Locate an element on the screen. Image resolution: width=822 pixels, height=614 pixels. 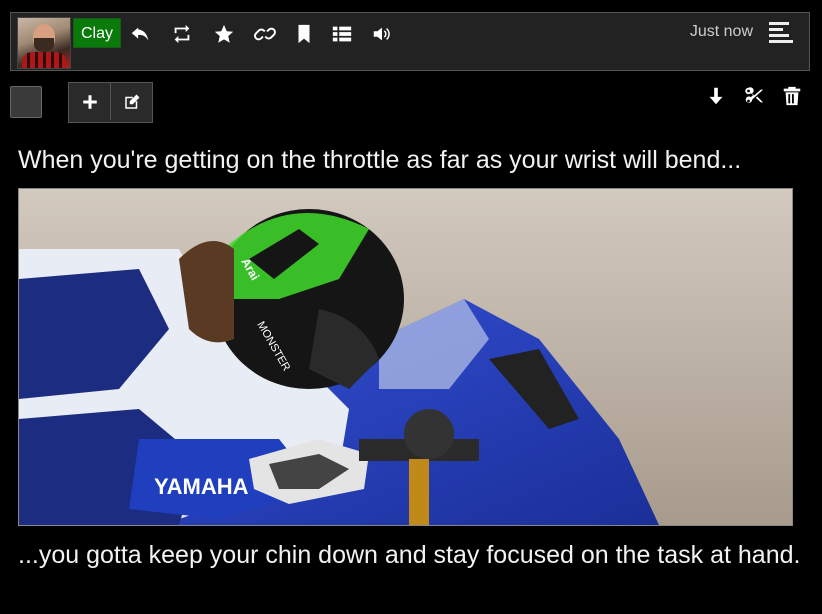
arrow-down-icon is located at coordinates (716, 96).